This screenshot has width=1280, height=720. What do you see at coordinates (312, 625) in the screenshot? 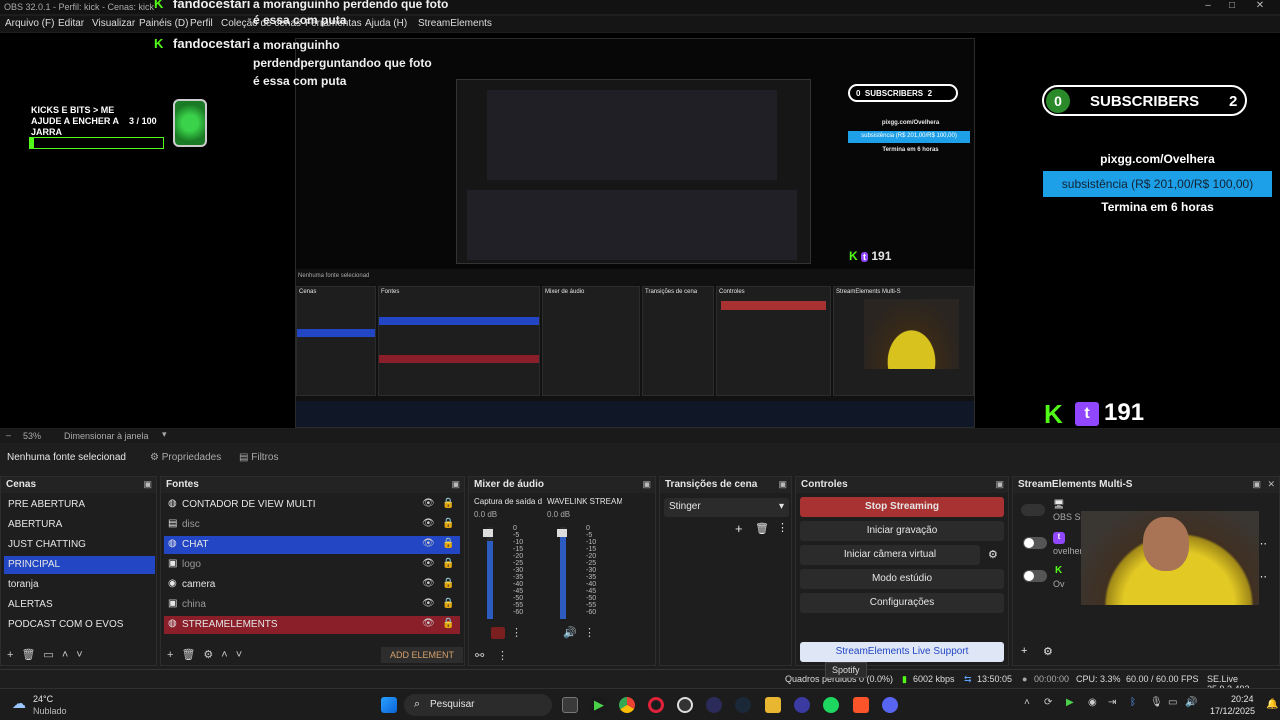
I see `source-item: ◍ STREAMELEMENTS 👁 🔒` at bounding box center [312, 625].